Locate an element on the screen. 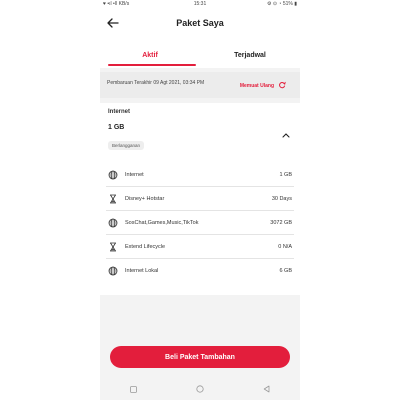  list-item: SosChat,Games,Music,TikTok 3072 GB is located at coordinates (200, 223).